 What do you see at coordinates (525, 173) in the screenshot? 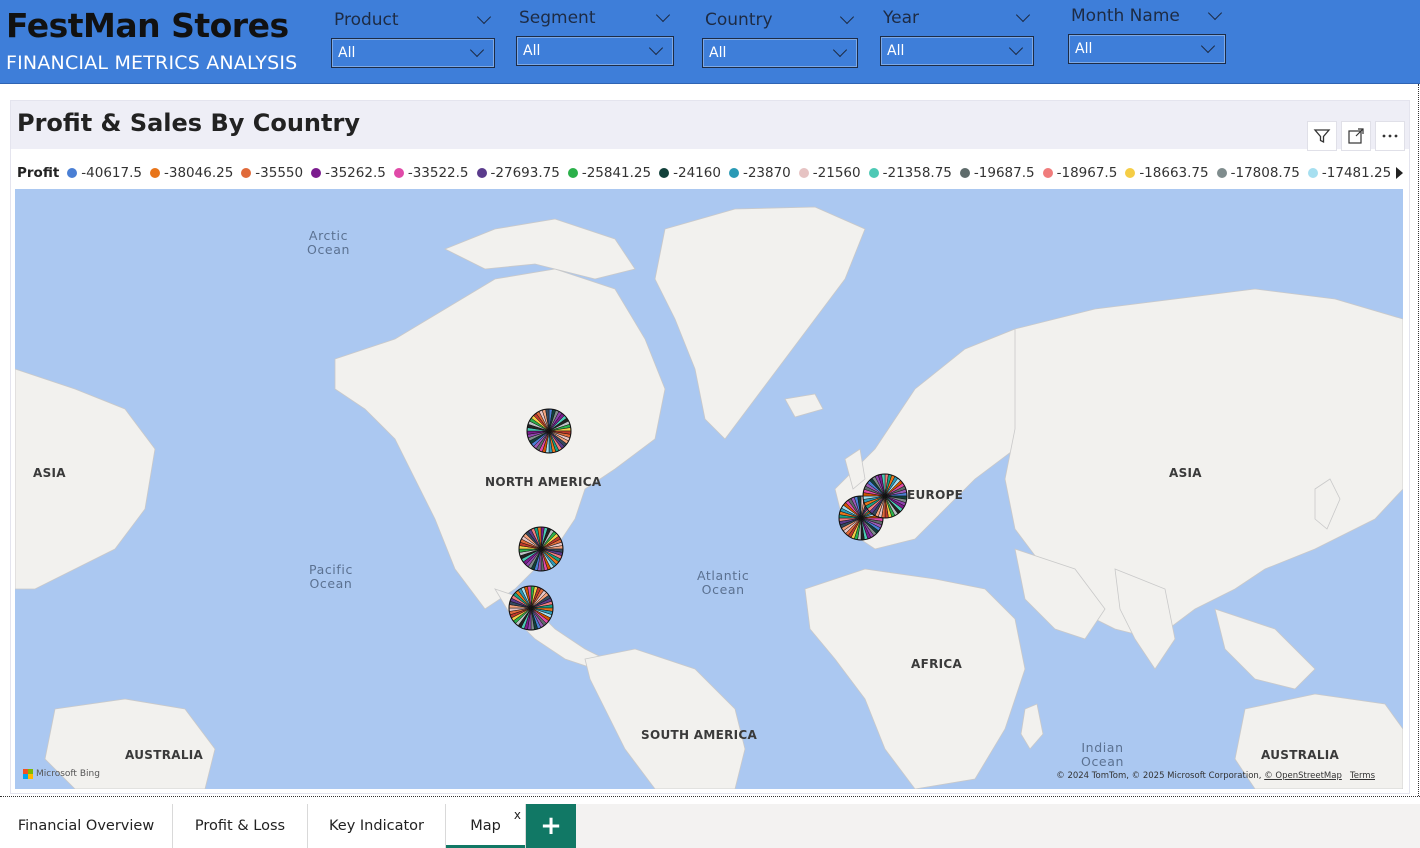
I see `legend-label: -27693.75` at bounding box center [525, 173].